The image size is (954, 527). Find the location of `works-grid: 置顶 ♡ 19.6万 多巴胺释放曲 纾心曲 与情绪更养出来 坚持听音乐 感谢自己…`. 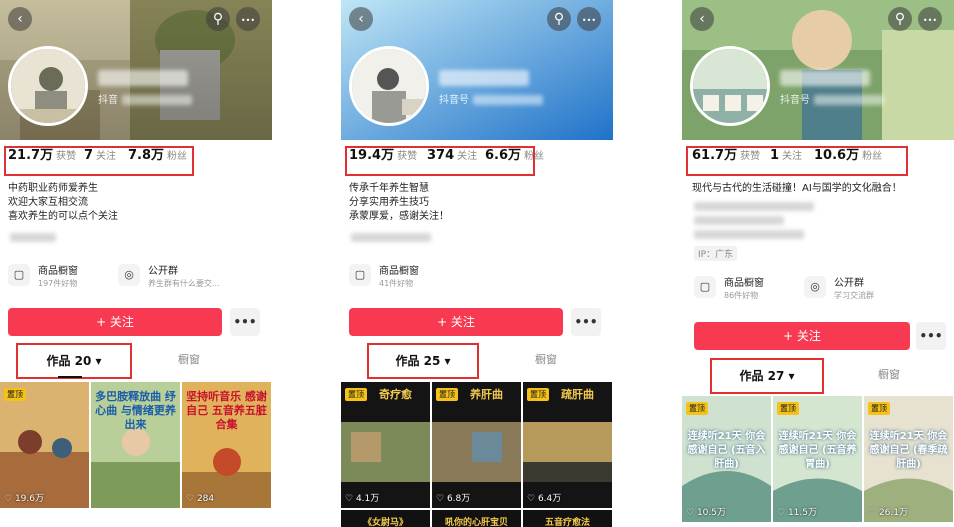

works-grid: 置顶 ♡ 19.6万 多巴胺释放曲 纾心曲 与情绪更养出来 坚持听音乐 感谢自己… is located at coordinates (136, 454).